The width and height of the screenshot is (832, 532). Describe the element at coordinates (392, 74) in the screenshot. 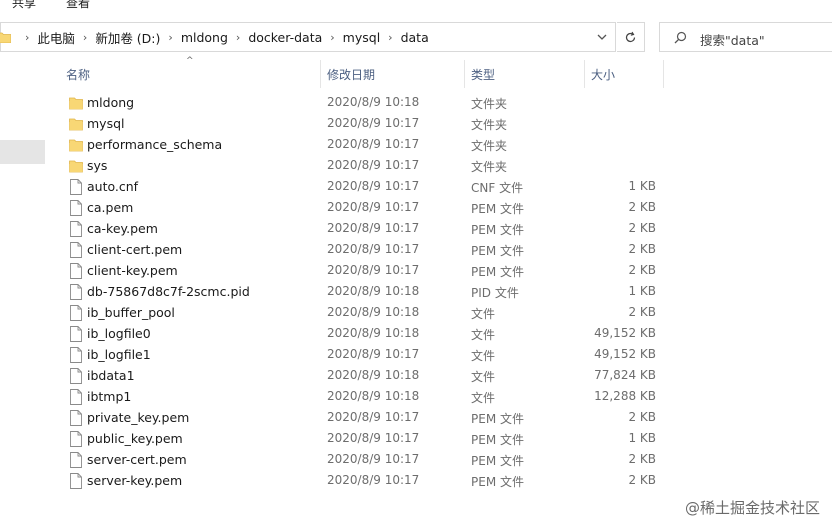

I see `column-header-modified: 修改日期` at that location.